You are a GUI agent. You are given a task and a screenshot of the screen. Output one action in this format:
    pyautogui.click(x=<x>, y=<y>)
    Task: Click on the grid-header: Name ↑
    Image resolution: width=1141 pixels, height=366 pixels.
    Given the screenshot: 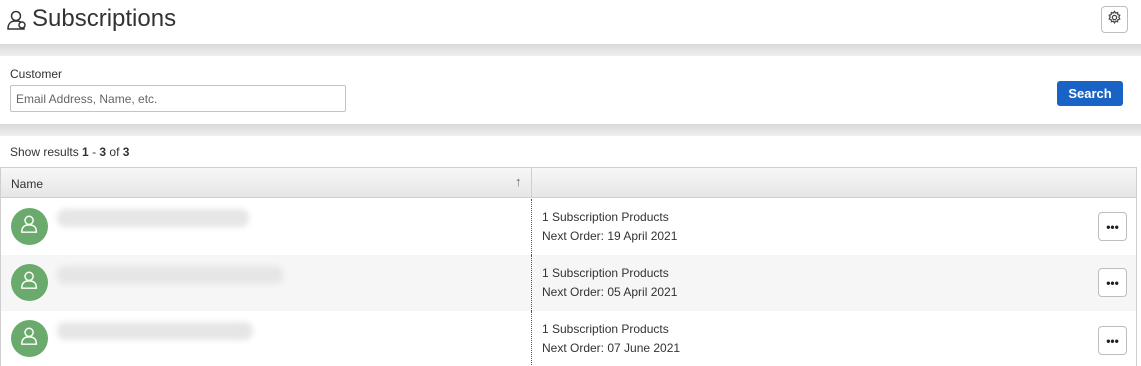 What is the action you would take?
    pyautogui.click(x=568, y=182)
    